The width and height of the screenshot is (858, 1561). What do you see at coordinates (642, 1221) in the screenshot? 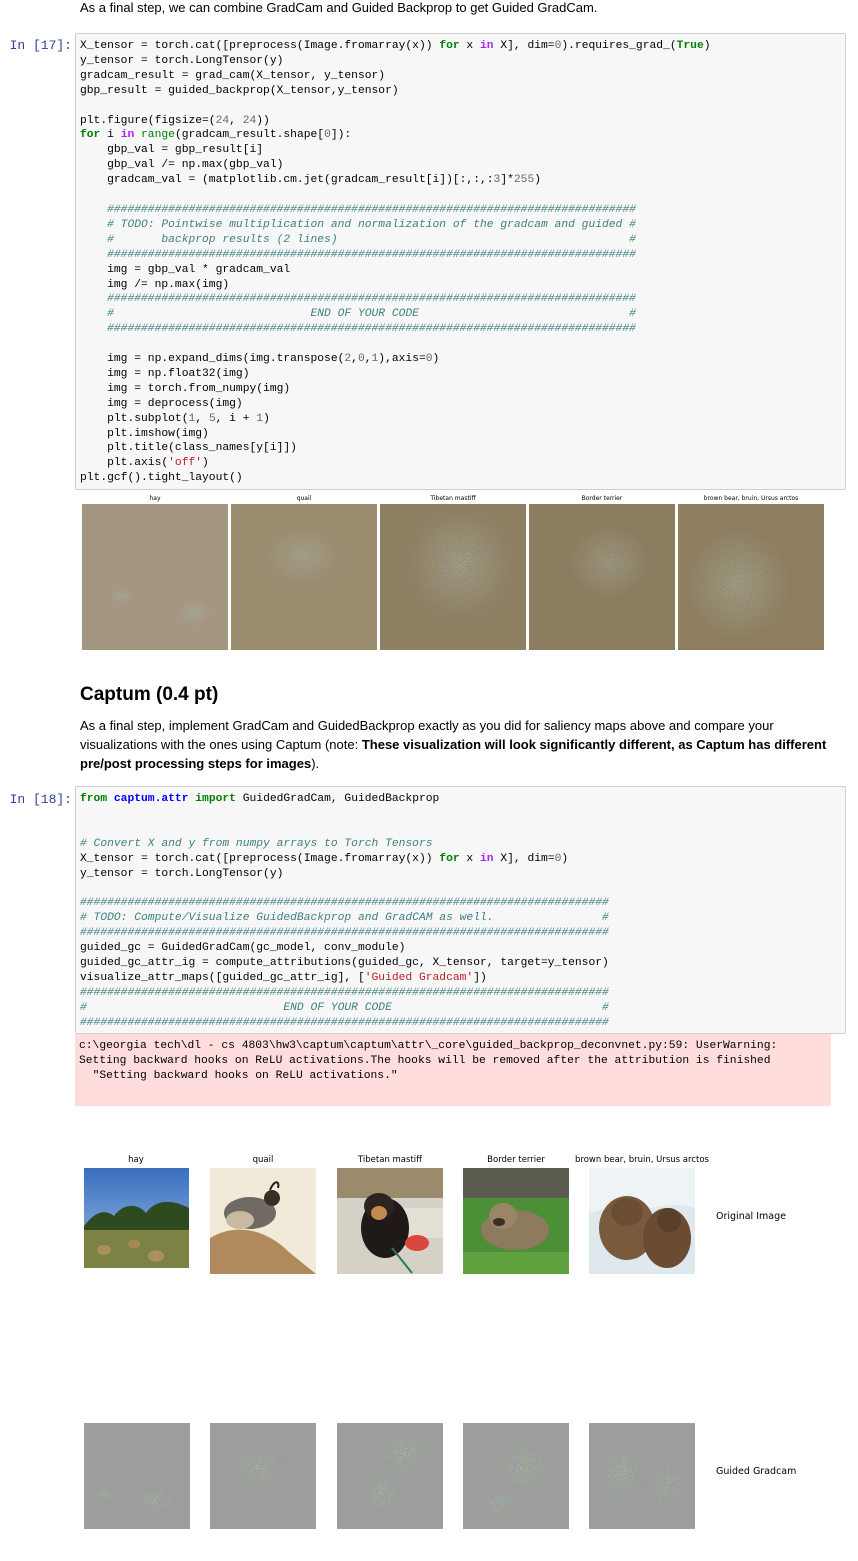
I see `original-image-brown-bear` at bounding box center [642, 1221].